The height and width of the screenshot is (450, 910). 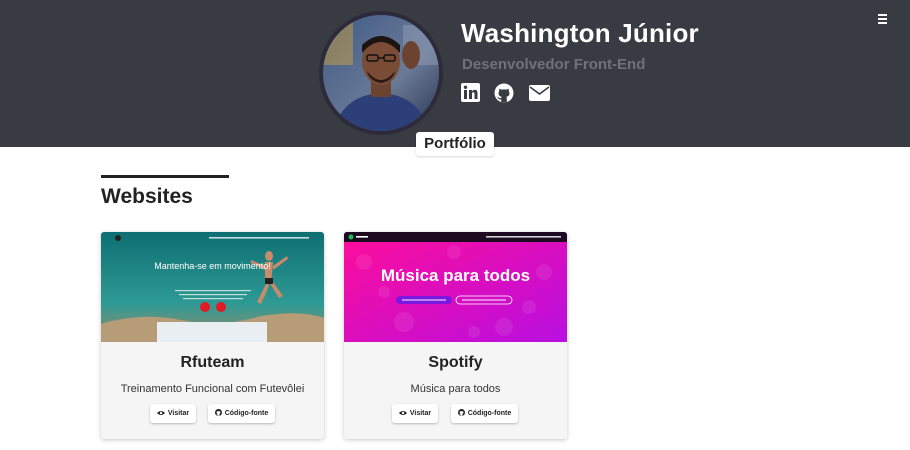 I want to click on project-thumbnail: Música para todos, so click(x=455, y=287).